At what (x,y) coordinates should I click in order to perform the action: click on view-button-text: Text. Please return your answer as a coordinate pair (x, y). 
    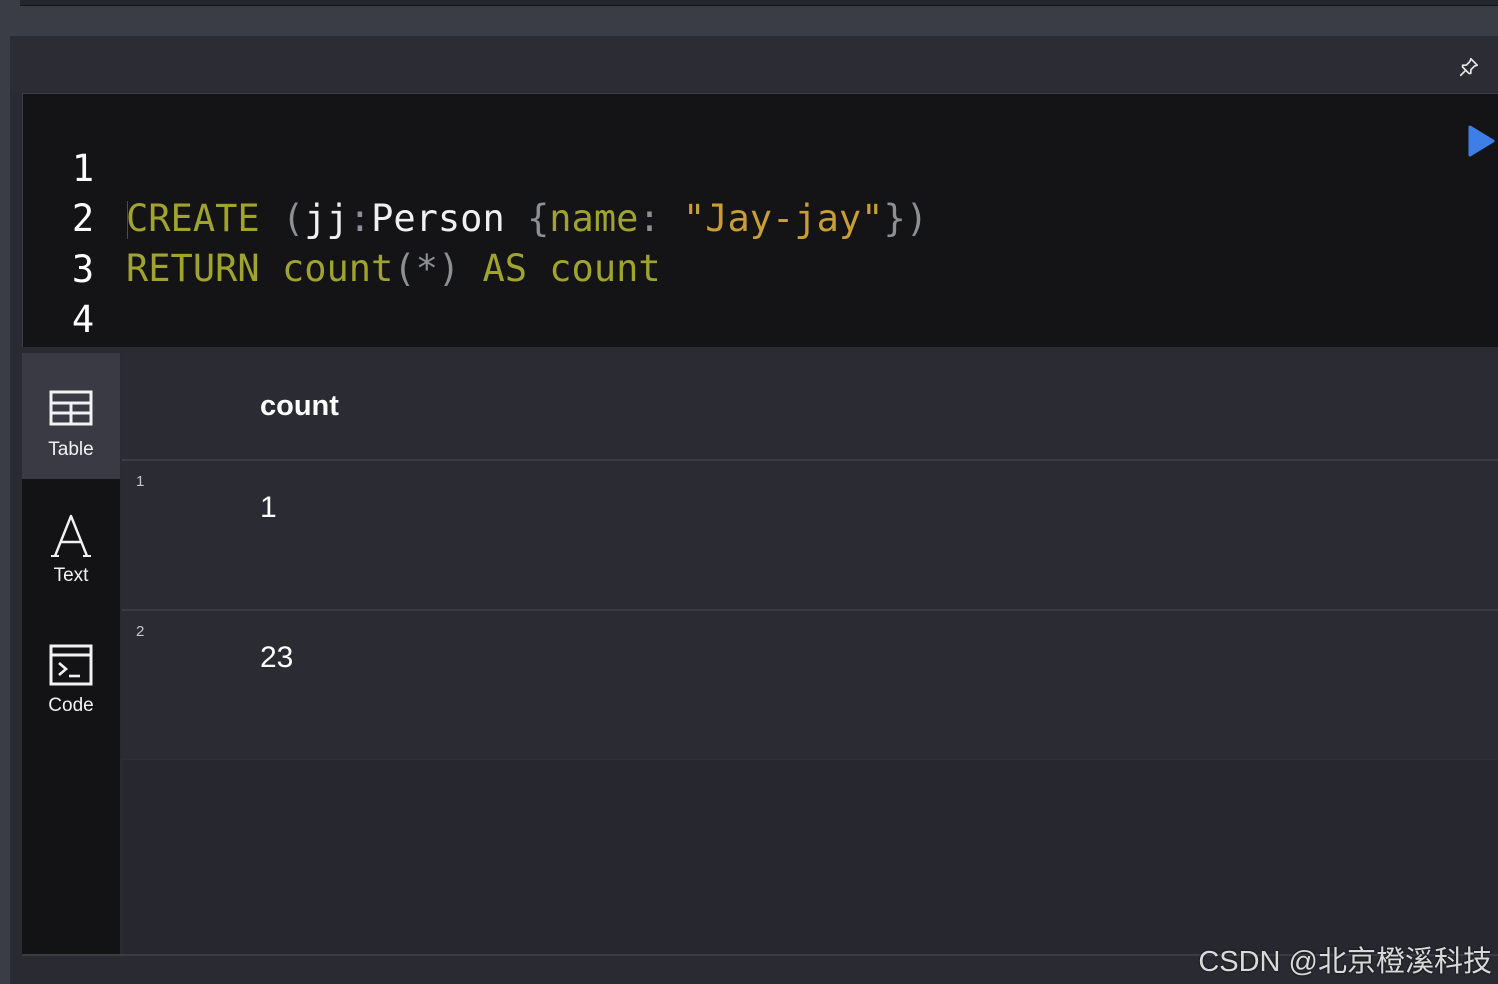
    Looking at the image, I should click on (71, 542).